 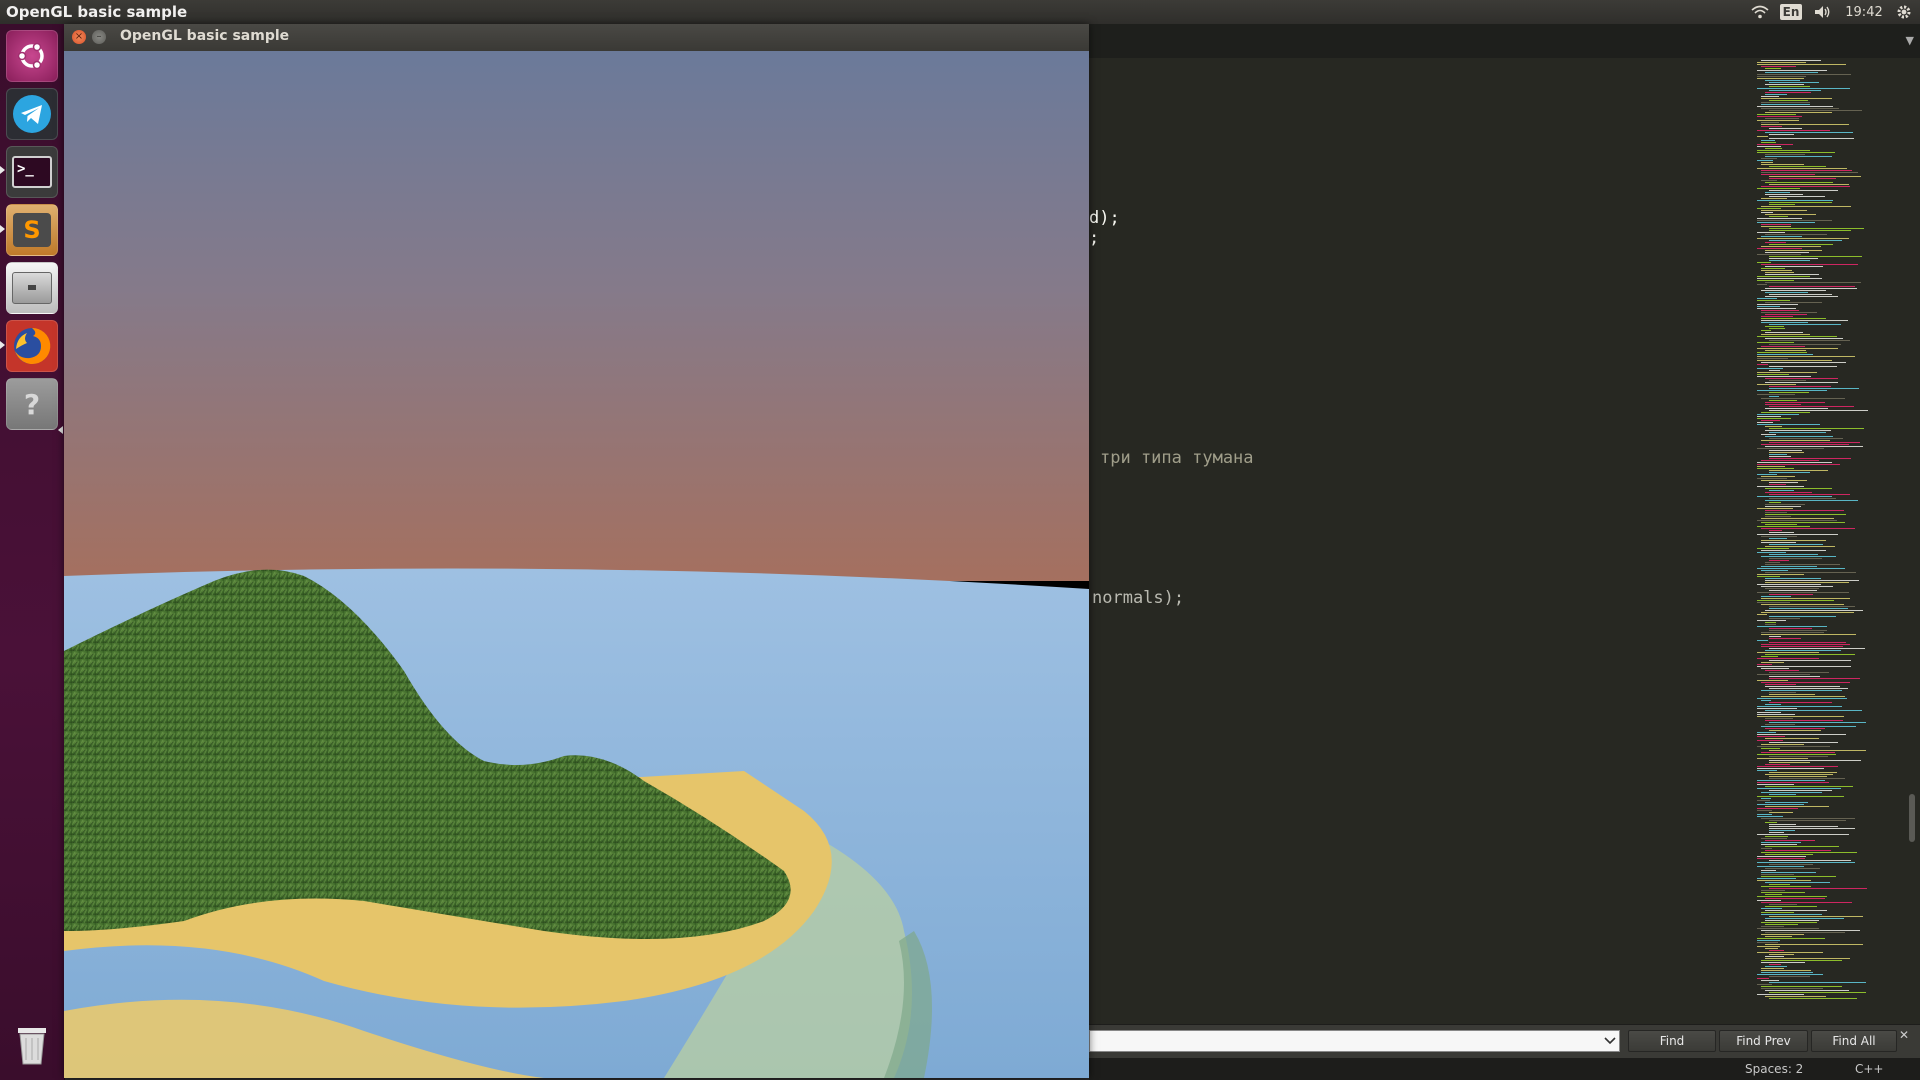 What do you see at coordinates (1912, 818) in the screenshot?
I see `vertical-scrollbar` at bounding box center [1912, 818].